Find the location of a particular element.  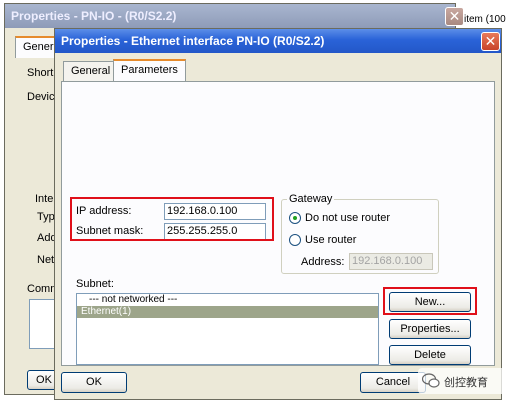

gateway-title: Gateway is located at coordinates (311, 199).